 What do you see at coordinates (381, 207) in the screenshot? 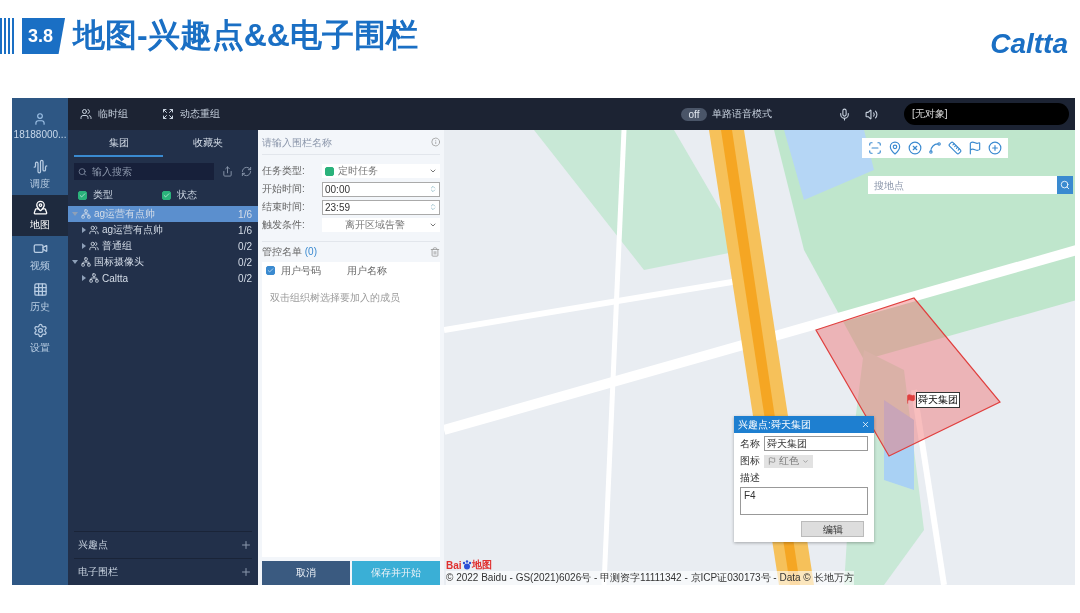
I see `time-field: 23:59` at bounding box center [381, 207].